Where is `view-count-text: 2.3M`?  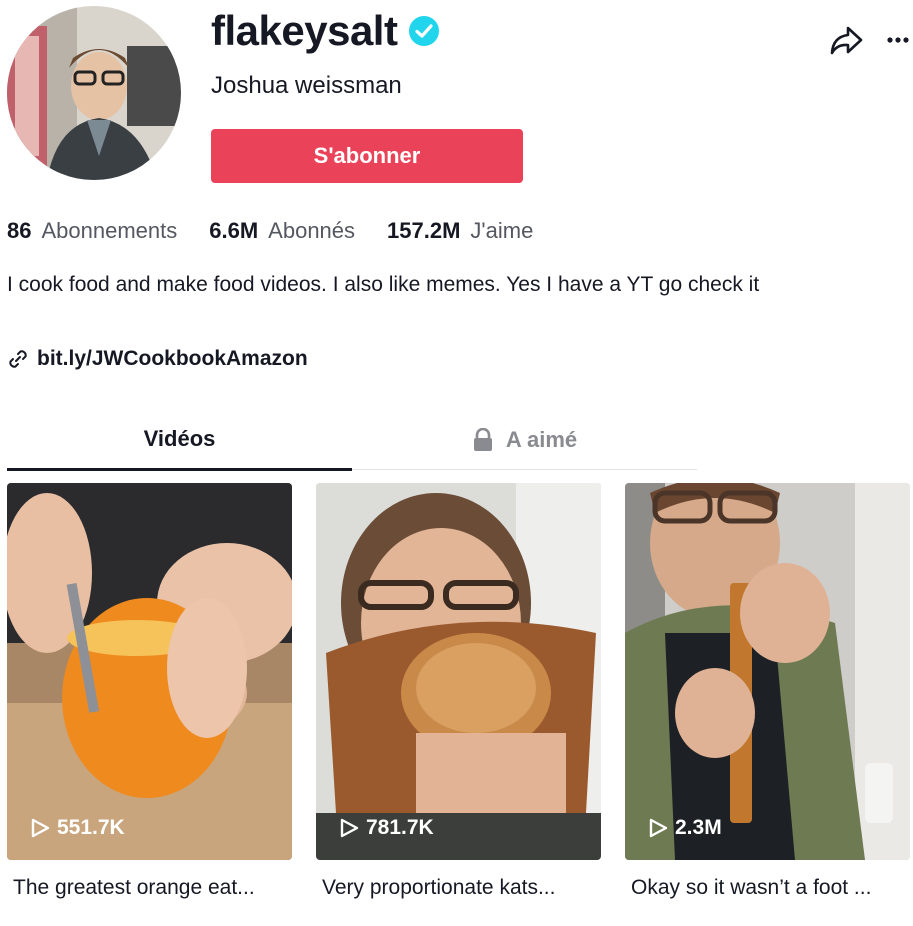 view-count-text: 2.3M is located at coordinates (698, 827).